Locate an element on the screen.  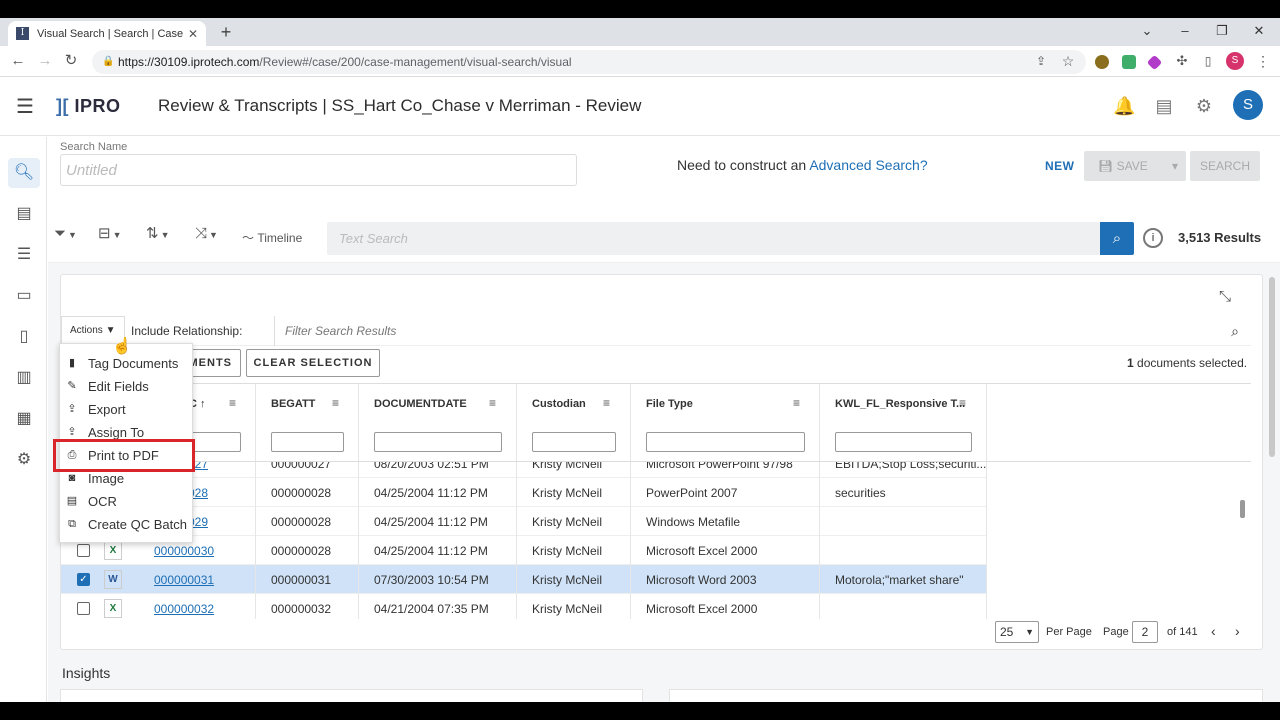
row-checkbox-checked: ✓ is located at coordinates (83, 579).